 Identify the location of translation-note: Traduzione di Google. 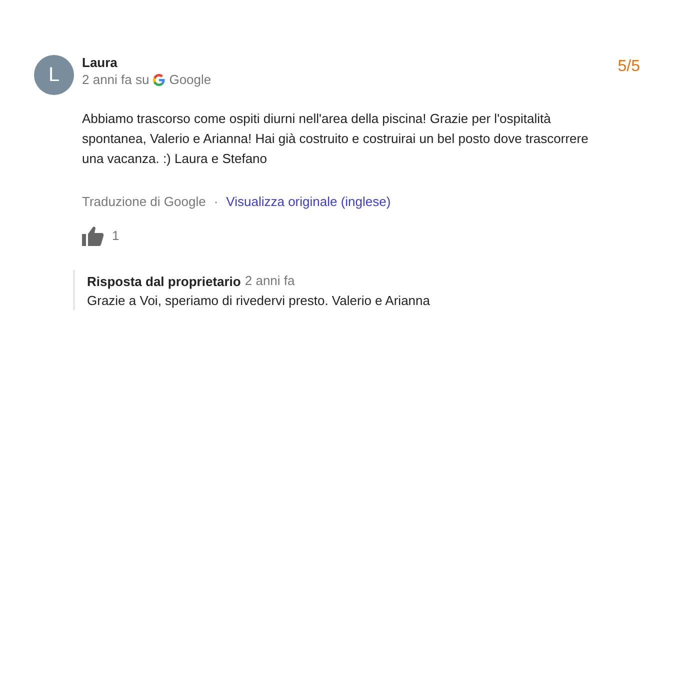
(144, 202).